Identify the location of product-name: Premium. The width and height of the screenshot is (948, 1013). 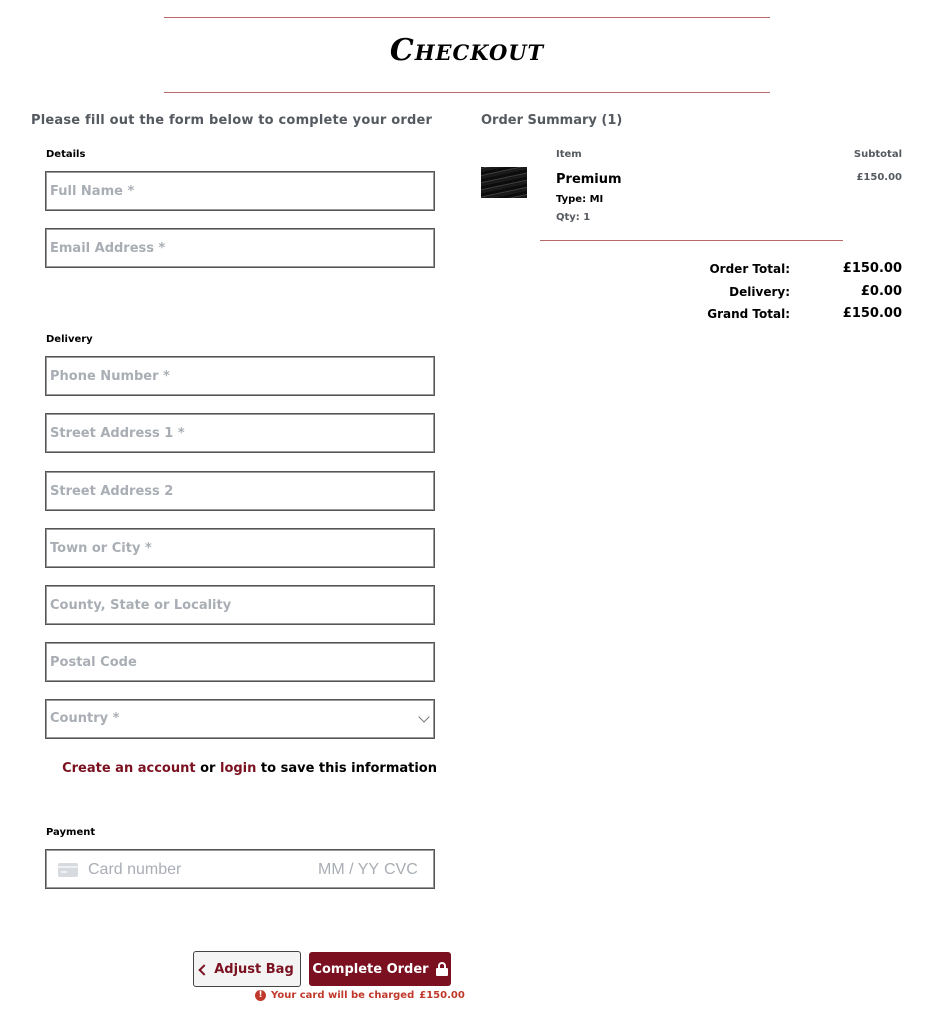
(589, 179).